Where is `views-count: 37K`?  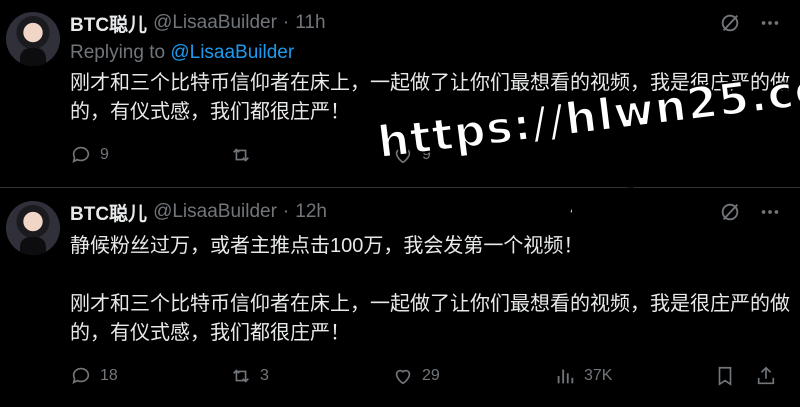
views-count: 37K is located at coordinates (598, 375).